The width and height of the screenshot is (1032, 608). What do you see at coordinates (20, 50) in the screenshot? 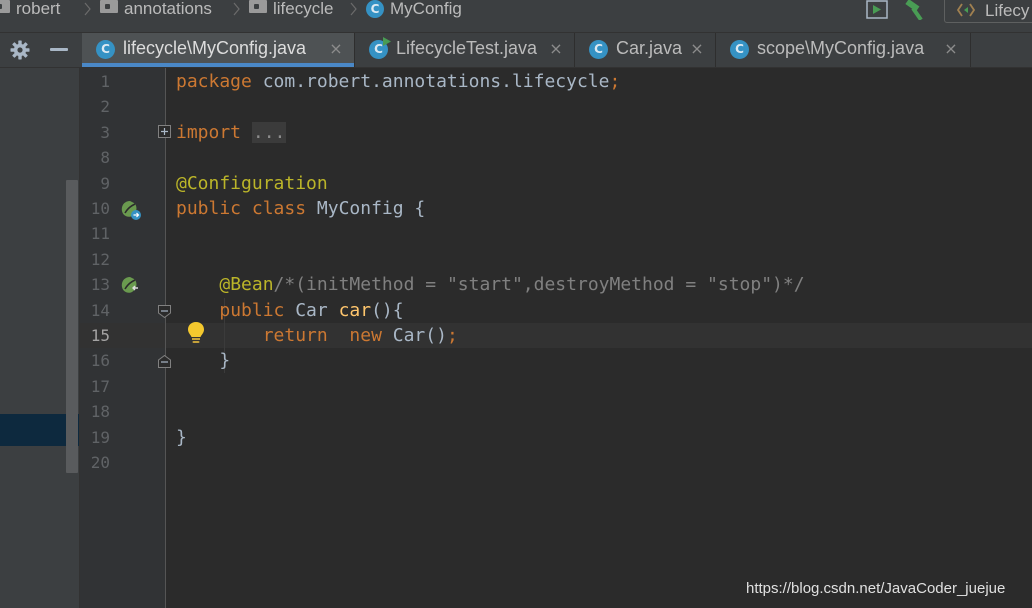
I see `gear-icon` at bounding box center [20, 50].